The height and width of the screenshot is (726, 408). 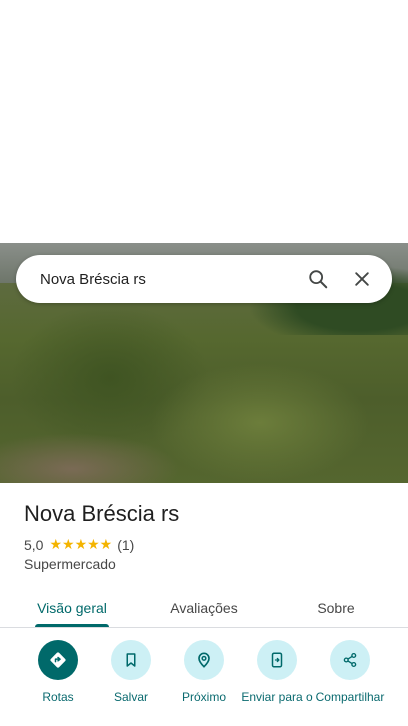 I want to click on place-tabs: Visão geral Avaliações Sobre, so click(x=204, y=608).